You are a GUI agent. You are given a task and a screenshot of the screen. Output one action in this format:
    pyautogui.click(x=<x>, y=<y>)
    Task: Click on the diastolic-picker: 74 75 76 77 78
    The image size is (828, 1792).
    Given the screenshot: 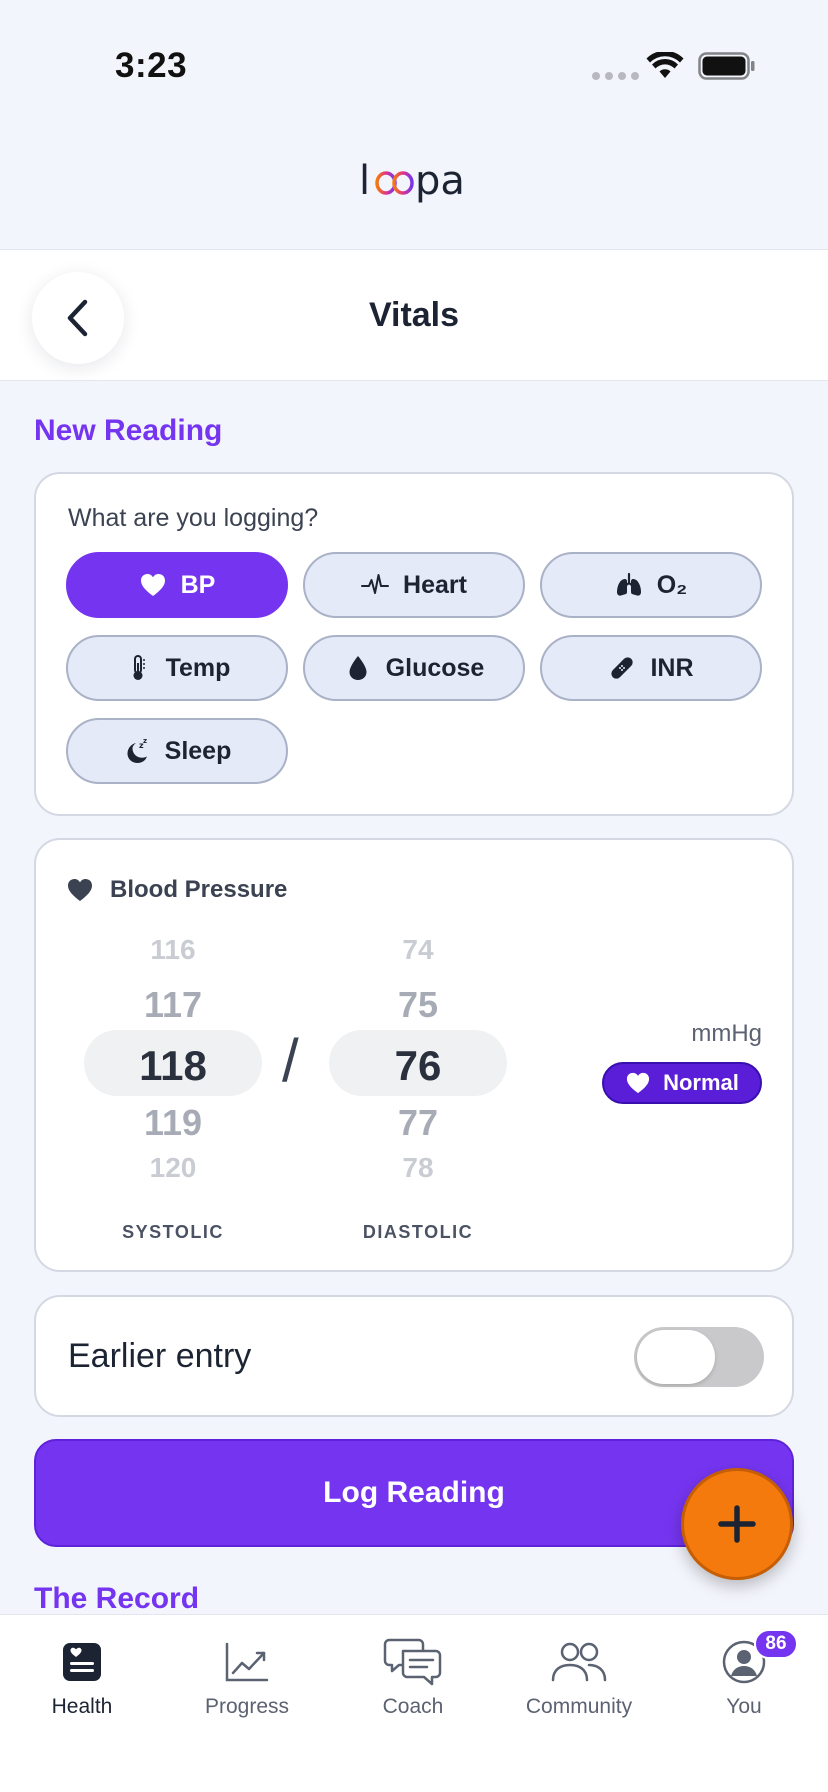 What is the action you would take?
    pyautogui.click(x=418, y=1011)
    